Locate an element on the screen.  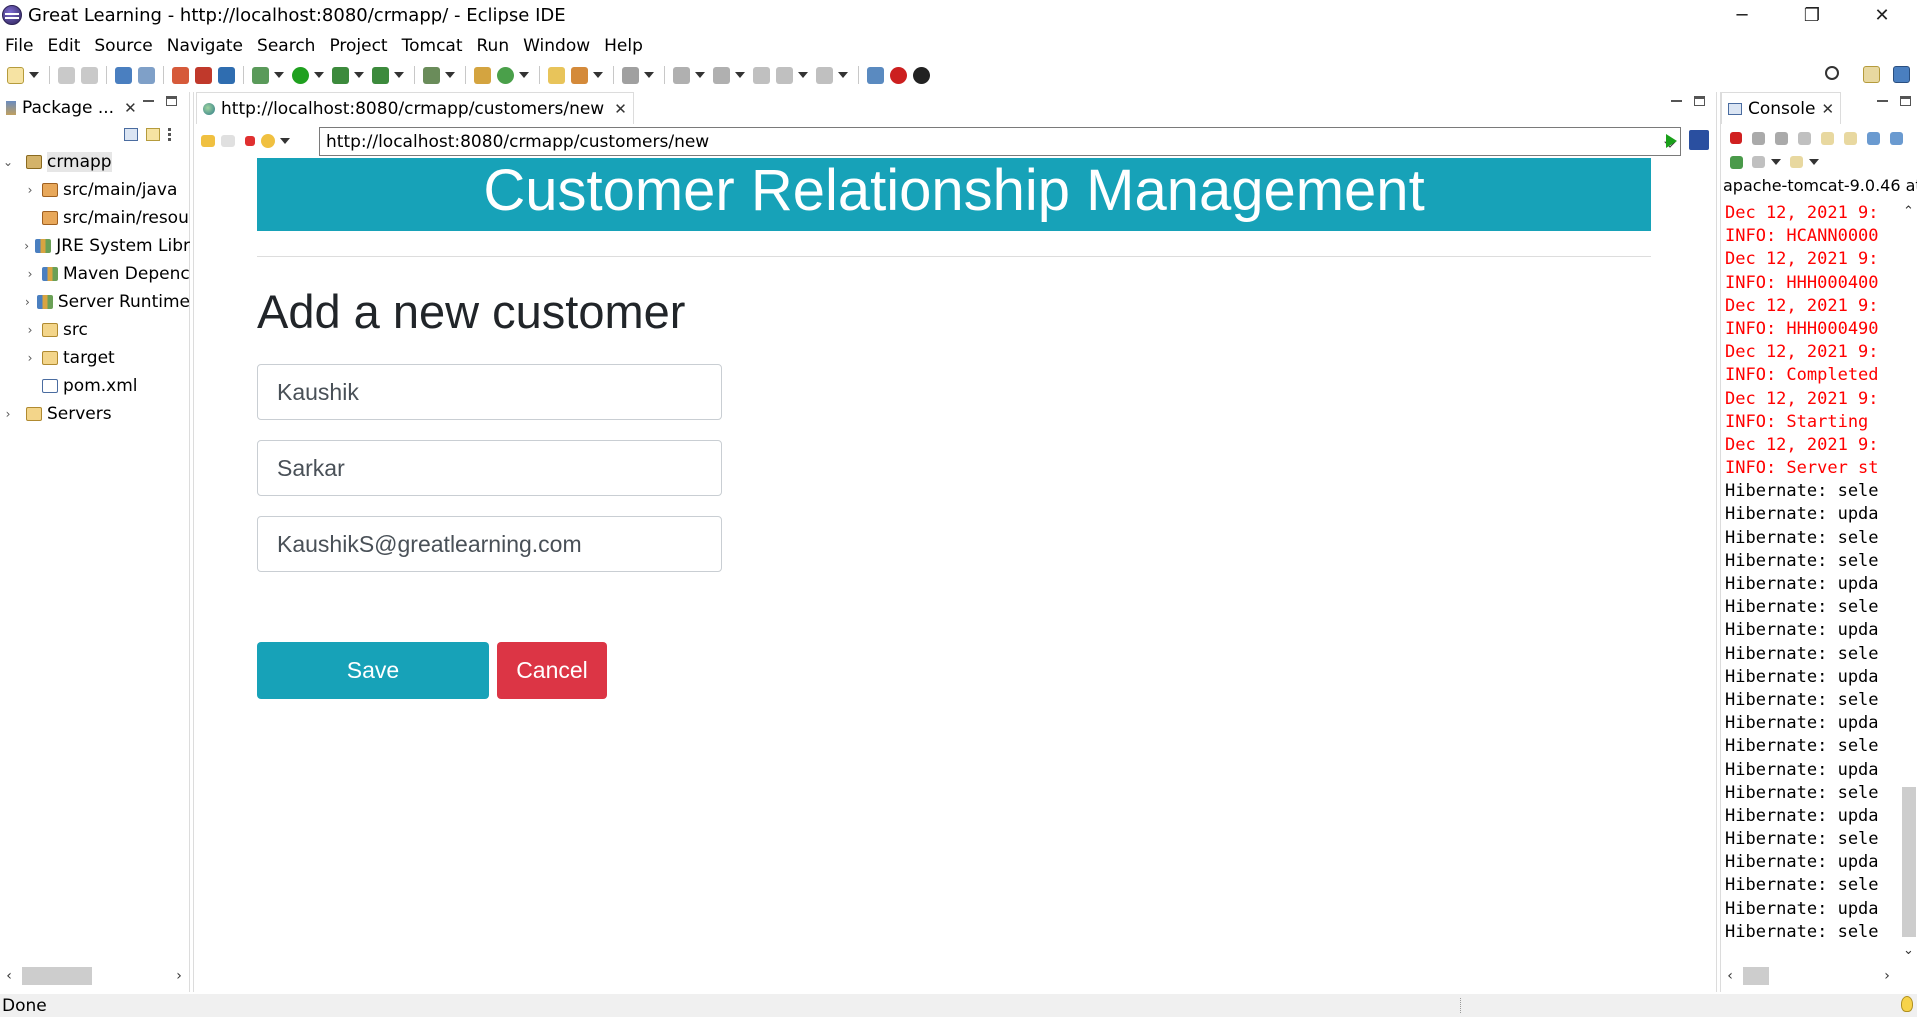
tree-item-src-main-resources: src/main/resou is located at coordinates (95, 218).